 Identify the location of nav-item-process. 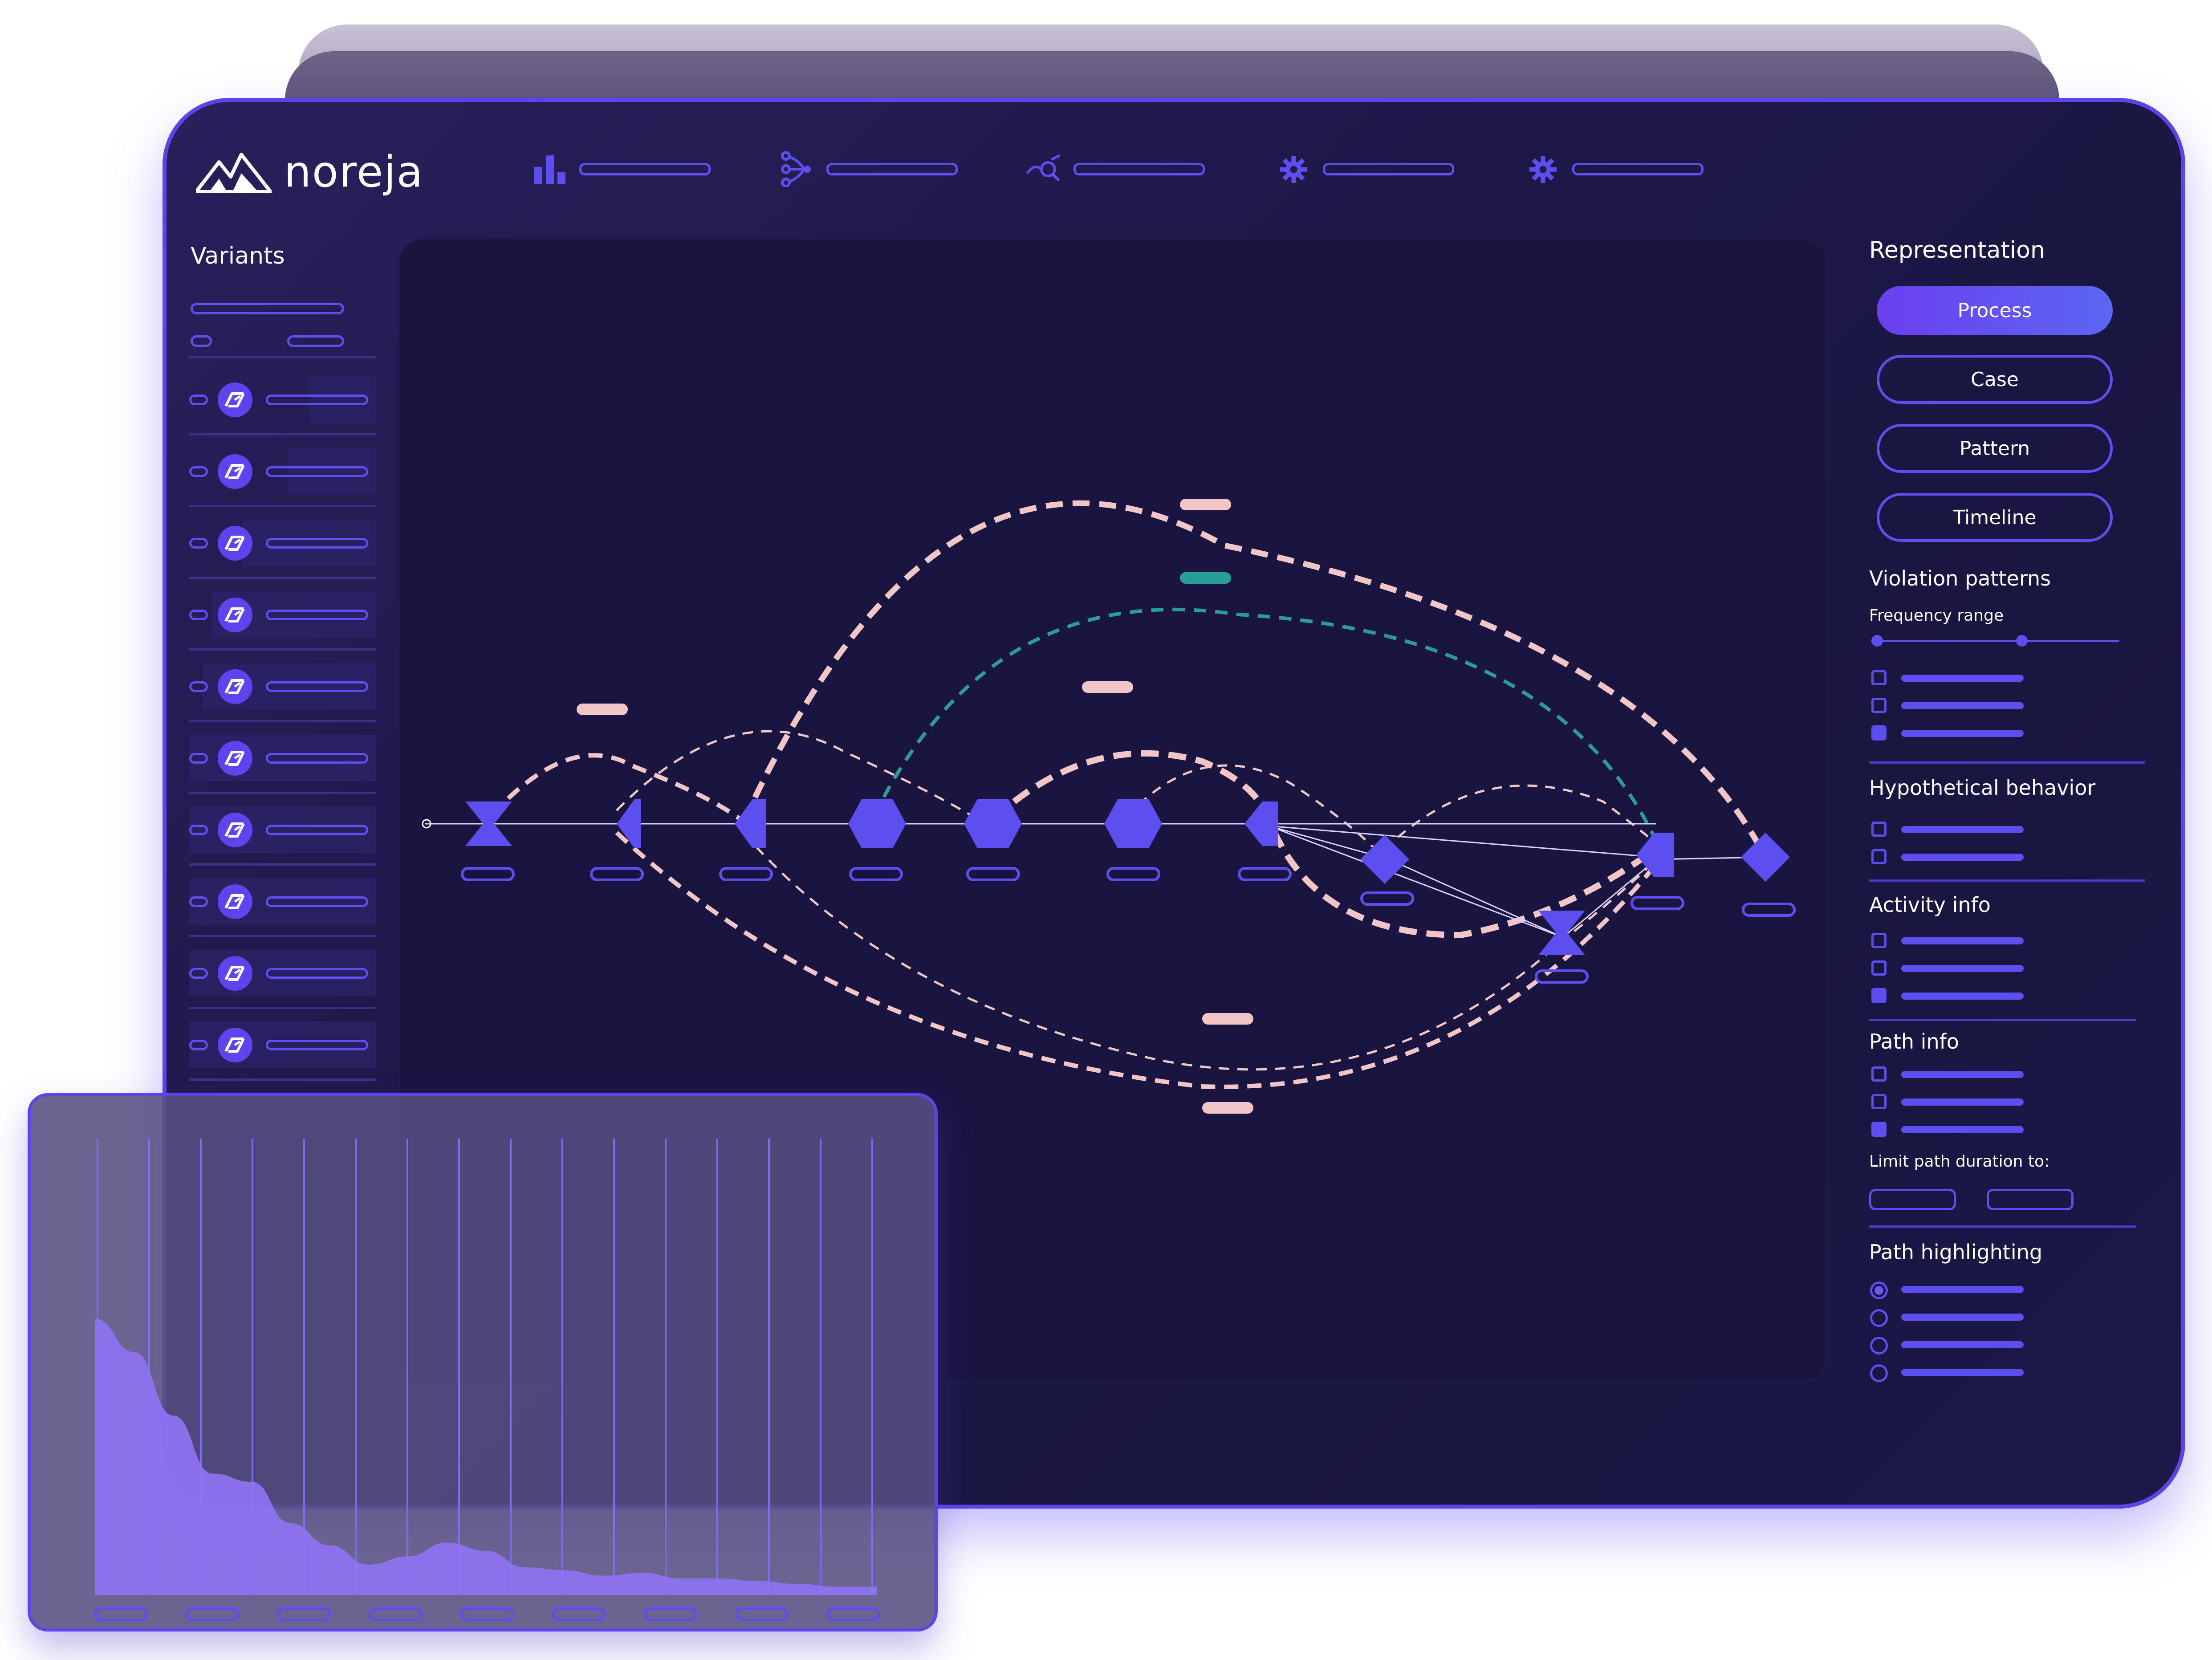
(868, 169).